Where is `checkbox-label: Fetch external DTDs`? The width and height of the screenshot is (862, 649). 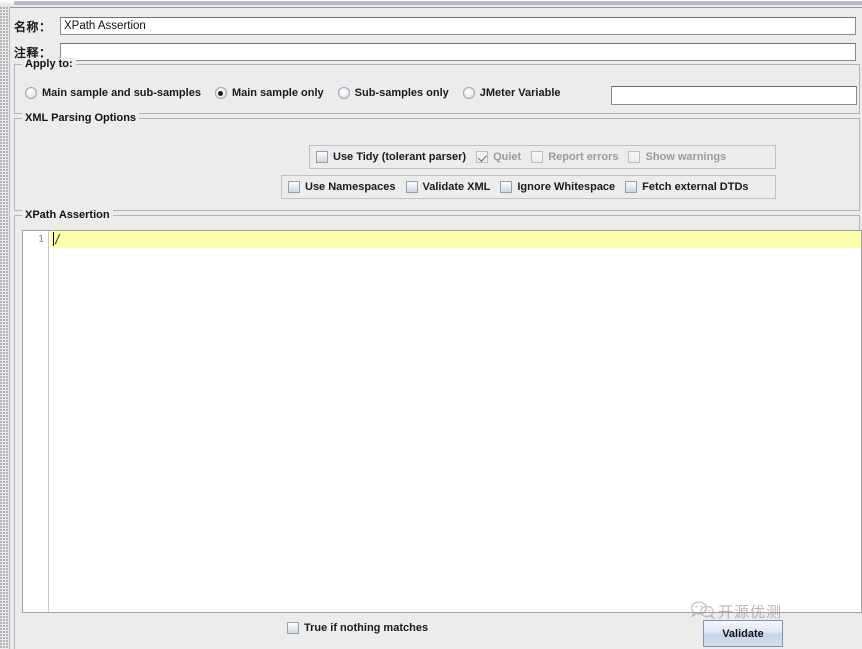
checkbox-label: Fetch external DTDs is located at coordinates (695, 187).